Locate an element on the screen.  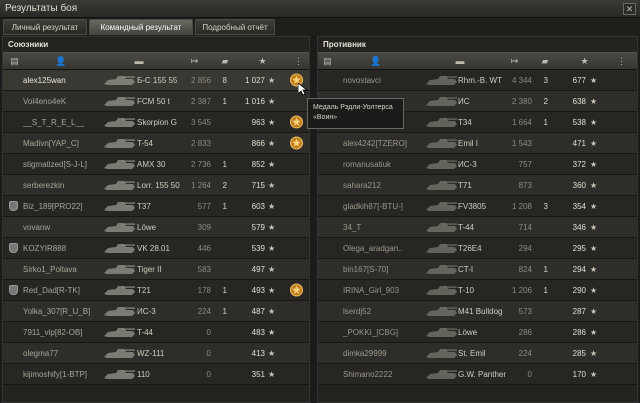
player-row: gladkih87[-BTU-] FV3805 1 208 3 354 ★ is located at coordinates (477, 206).